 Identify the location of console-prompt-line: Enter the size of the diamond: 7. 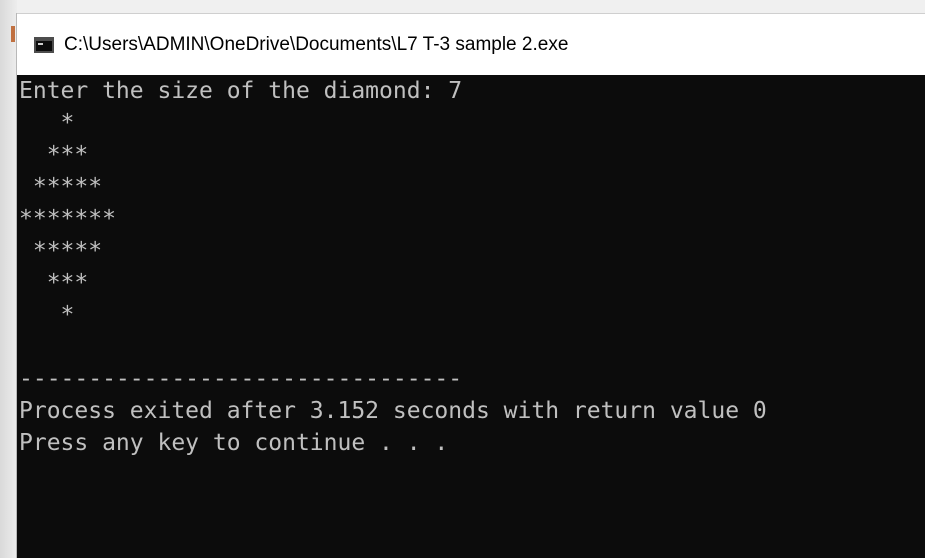
(241, 91).